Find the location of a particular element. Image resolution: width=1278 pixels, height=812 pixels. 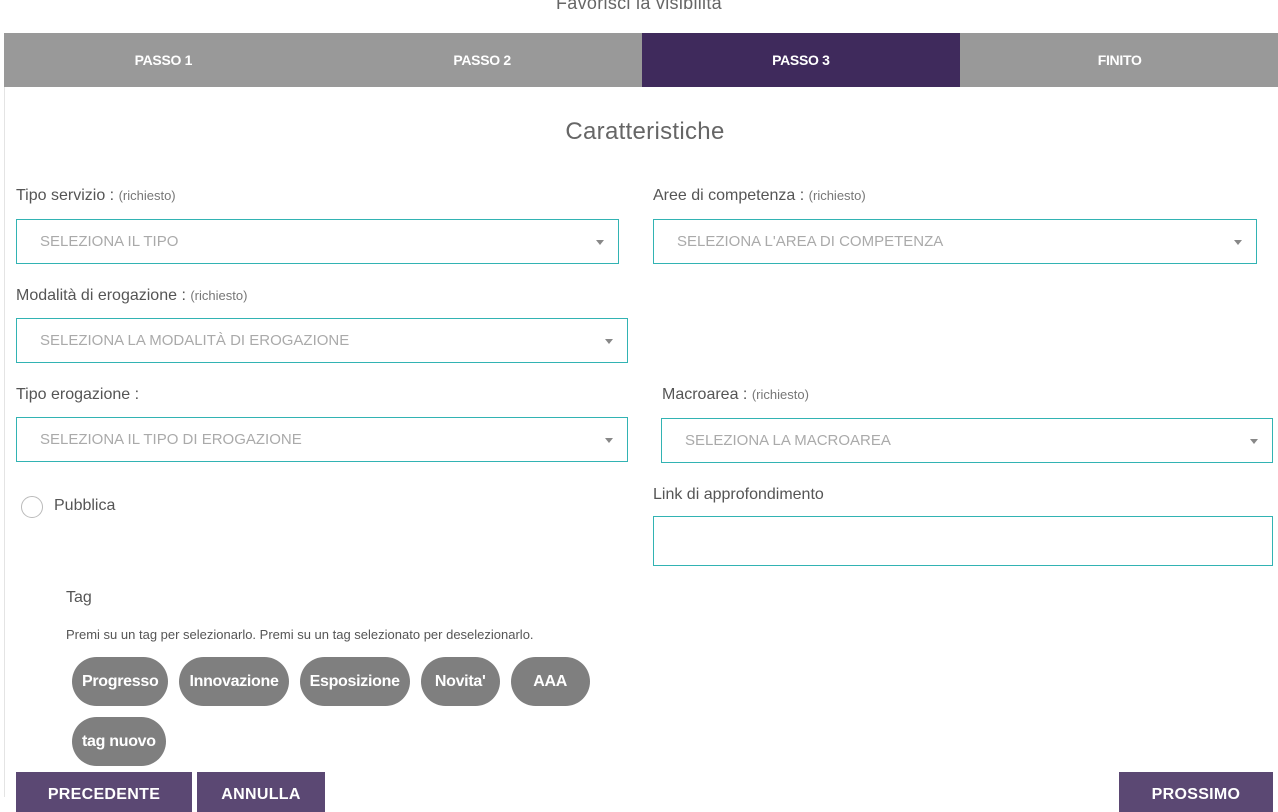

cancel-button: ANNULLA is located at coordinates (261, 792).